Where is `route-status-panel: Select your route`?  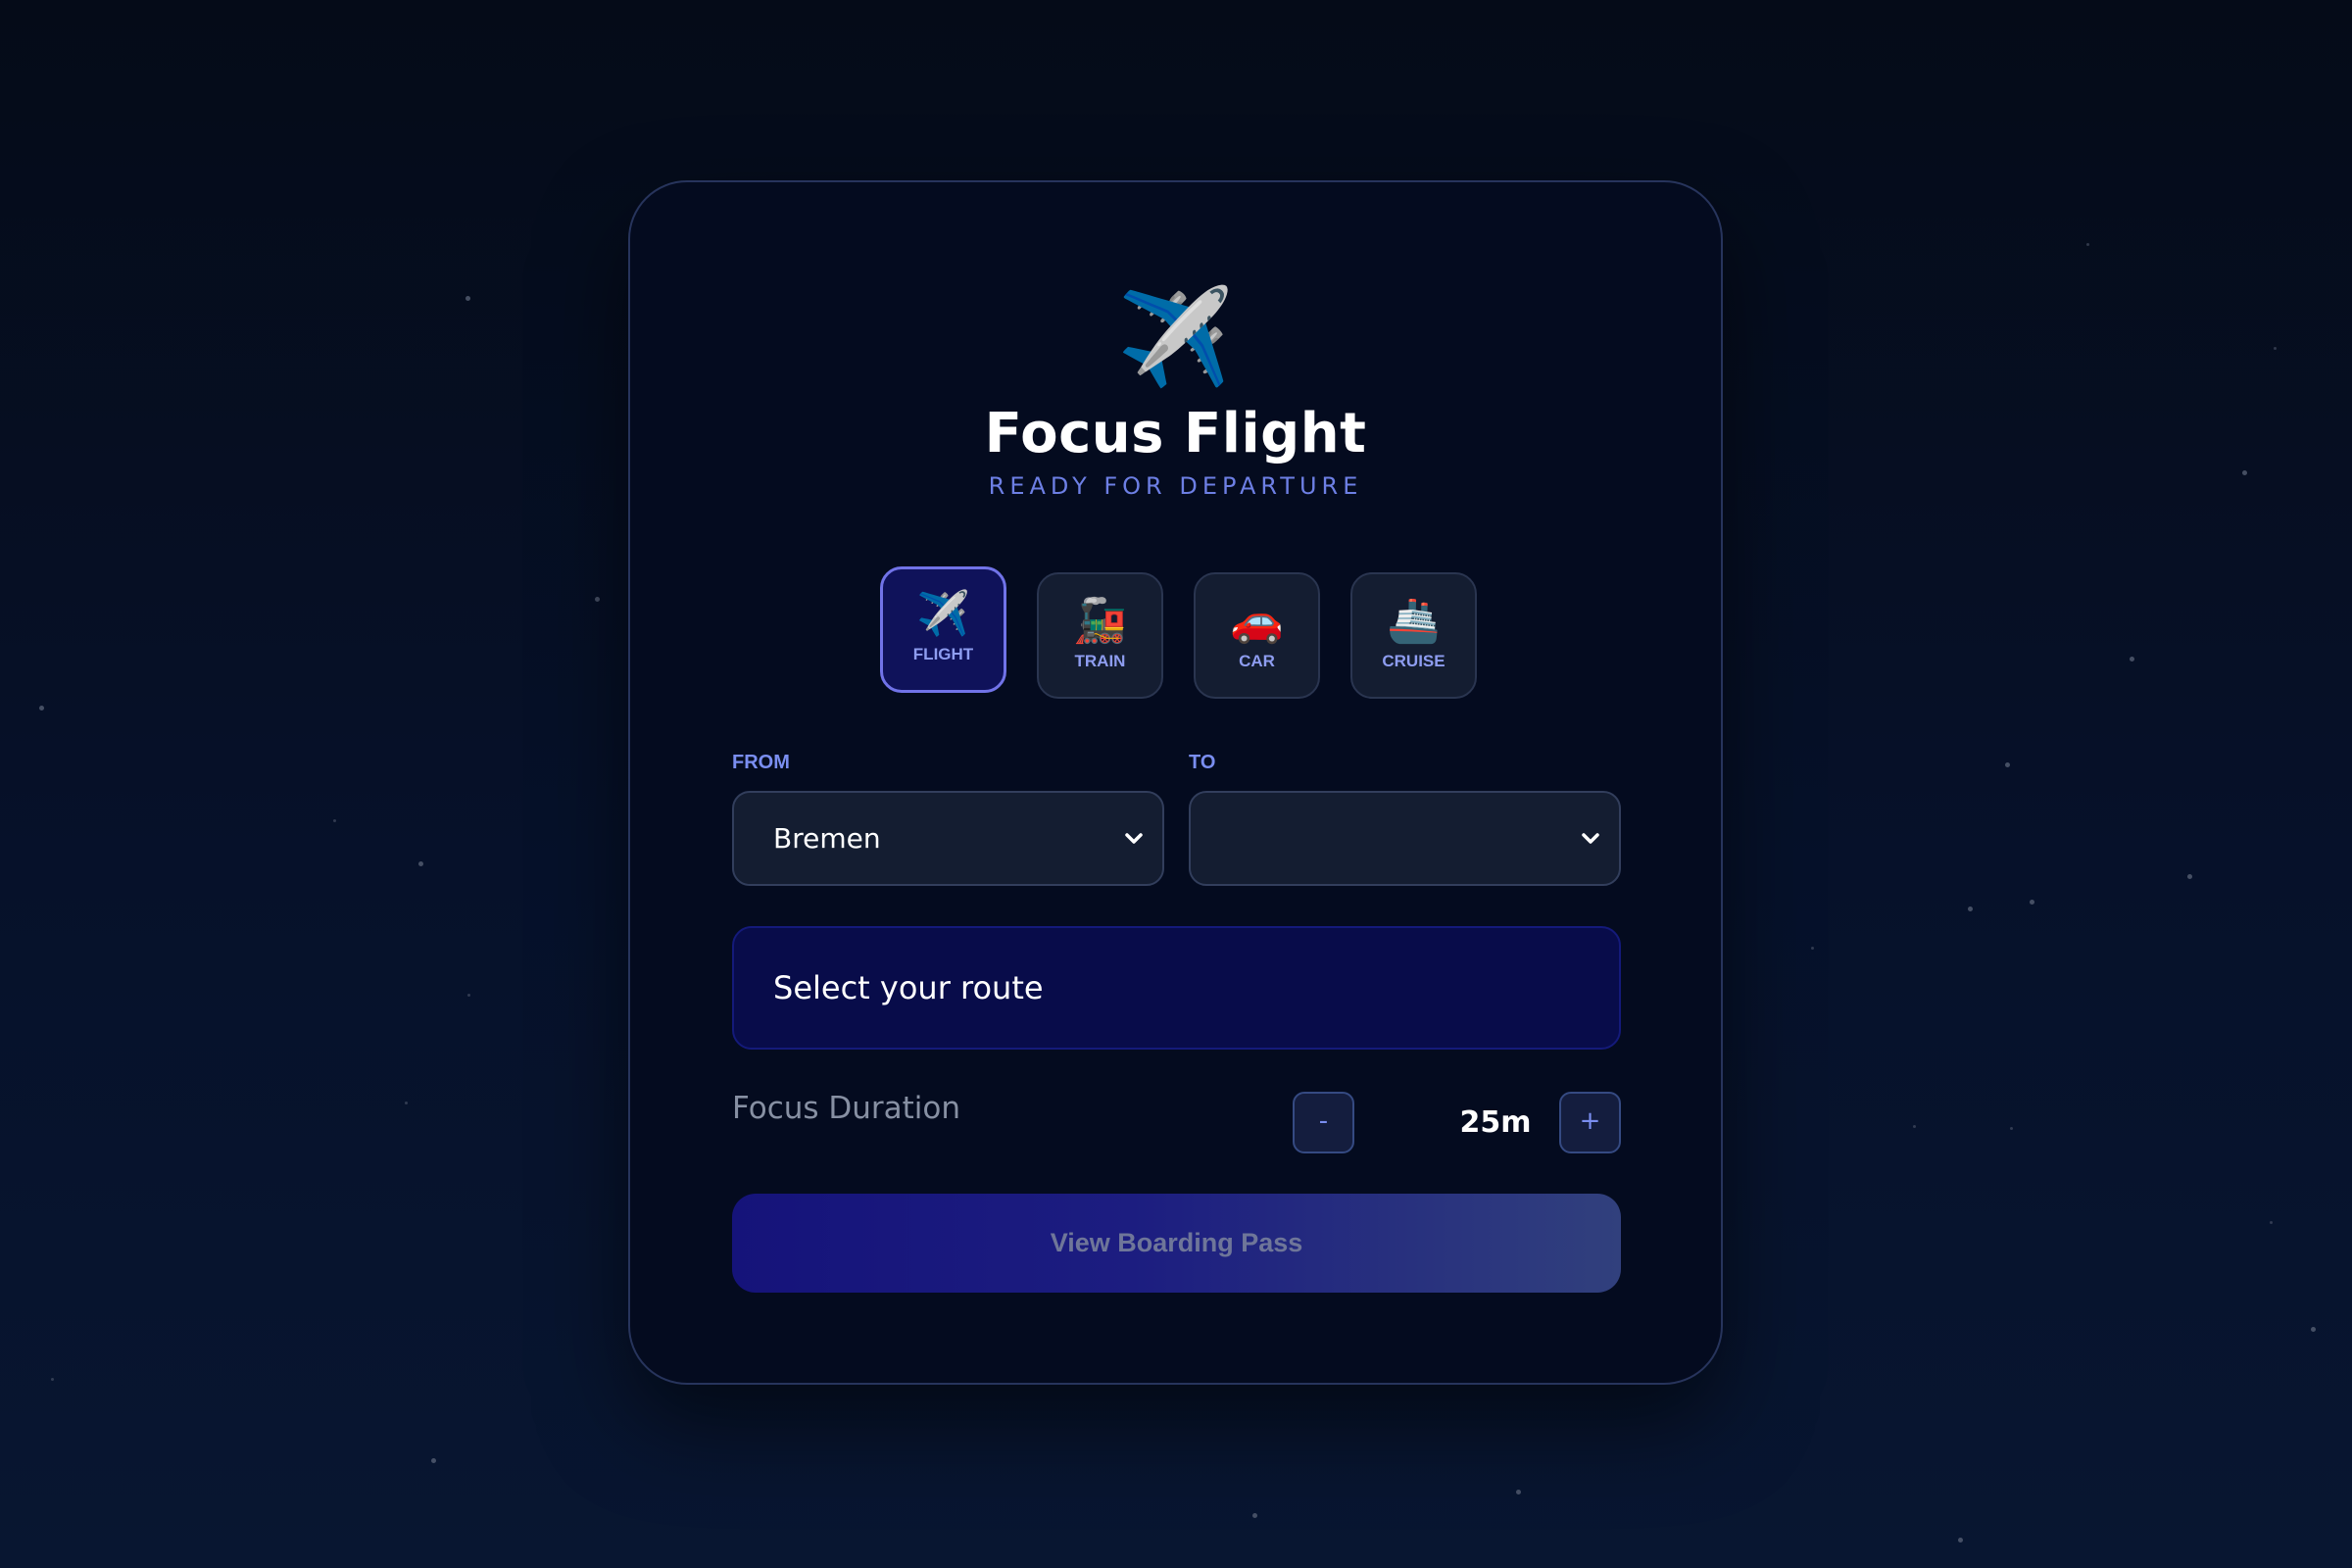
route-status-panel: Select your route is located at coordinates (1176, 988).